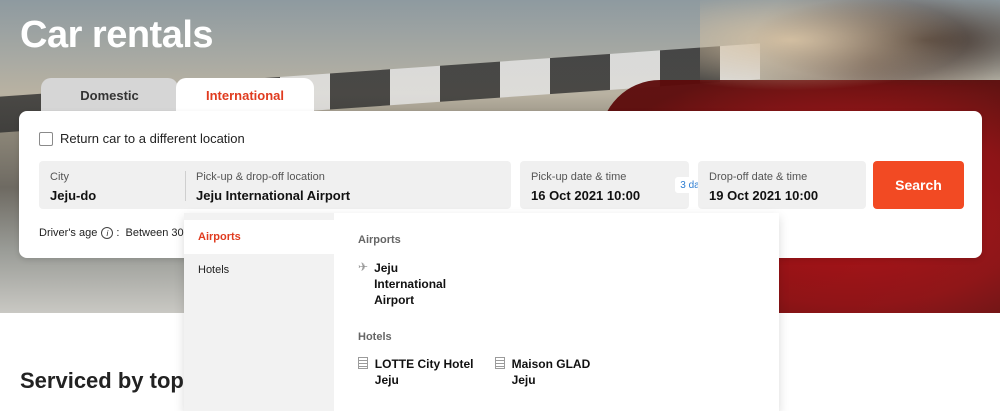 The height and width of the screenshot is (411, 1000). What do you see at coordinates (117, 35) in the screenshot?
I see `page-title: Car rentals` at bounding box center [117, 35].